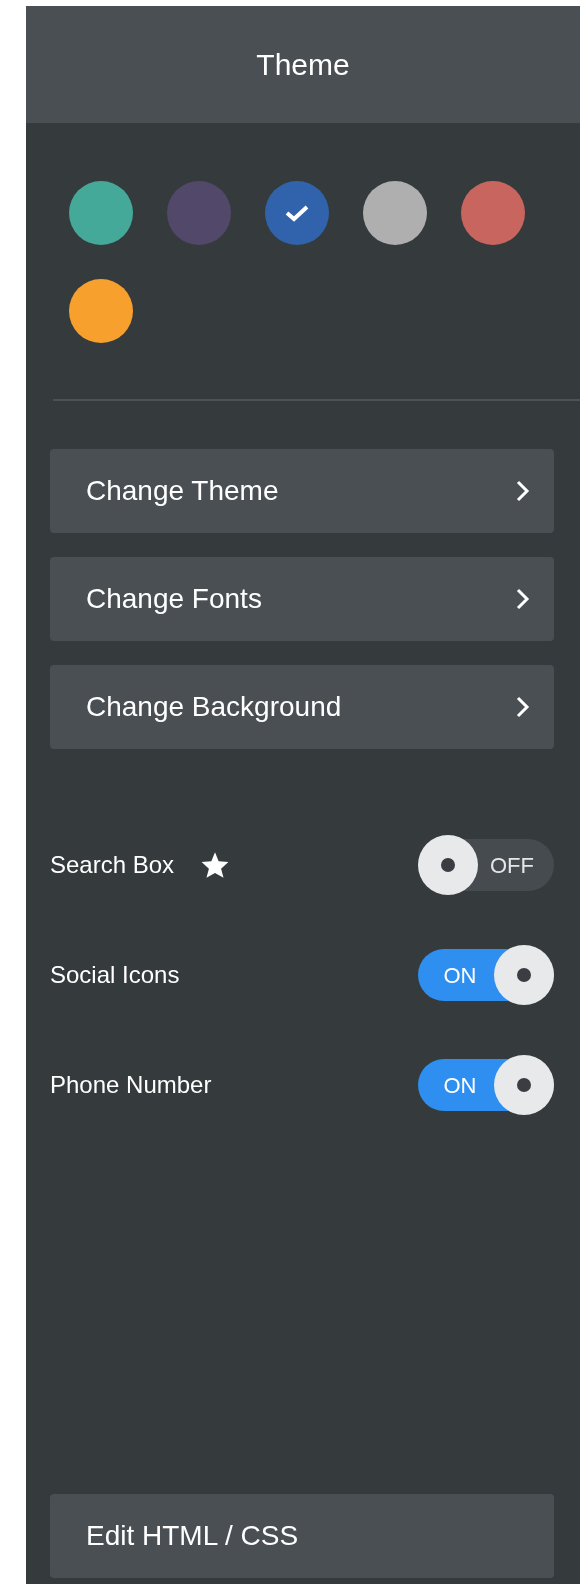 This screenshot has width=588, height=1584. What do you see at coordinates (297, 213) in the screenshot?
I see `checkmark-icon` at bounding box center [297, 213].